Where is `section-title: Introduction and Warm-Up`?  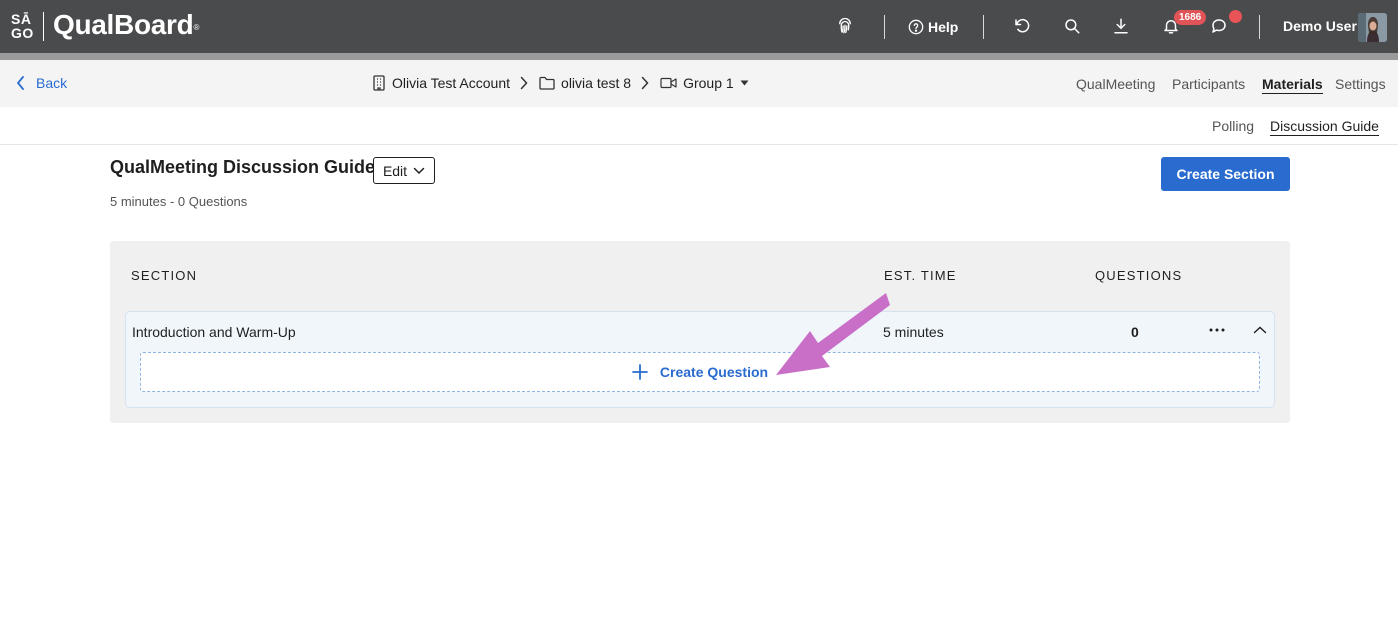
section-title: Introduction and Warm-Up is located at coordinates (214, 332).